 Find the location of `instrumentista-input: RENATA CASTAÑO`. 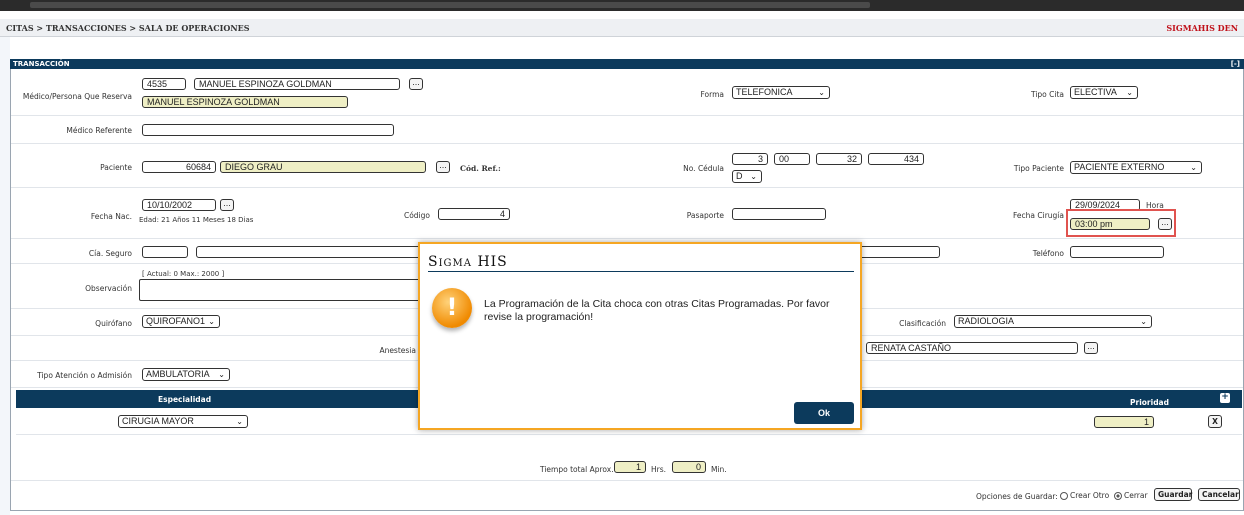

instrumentista-input: RENATA CASTAÑO is located at coordinates (972, 348).